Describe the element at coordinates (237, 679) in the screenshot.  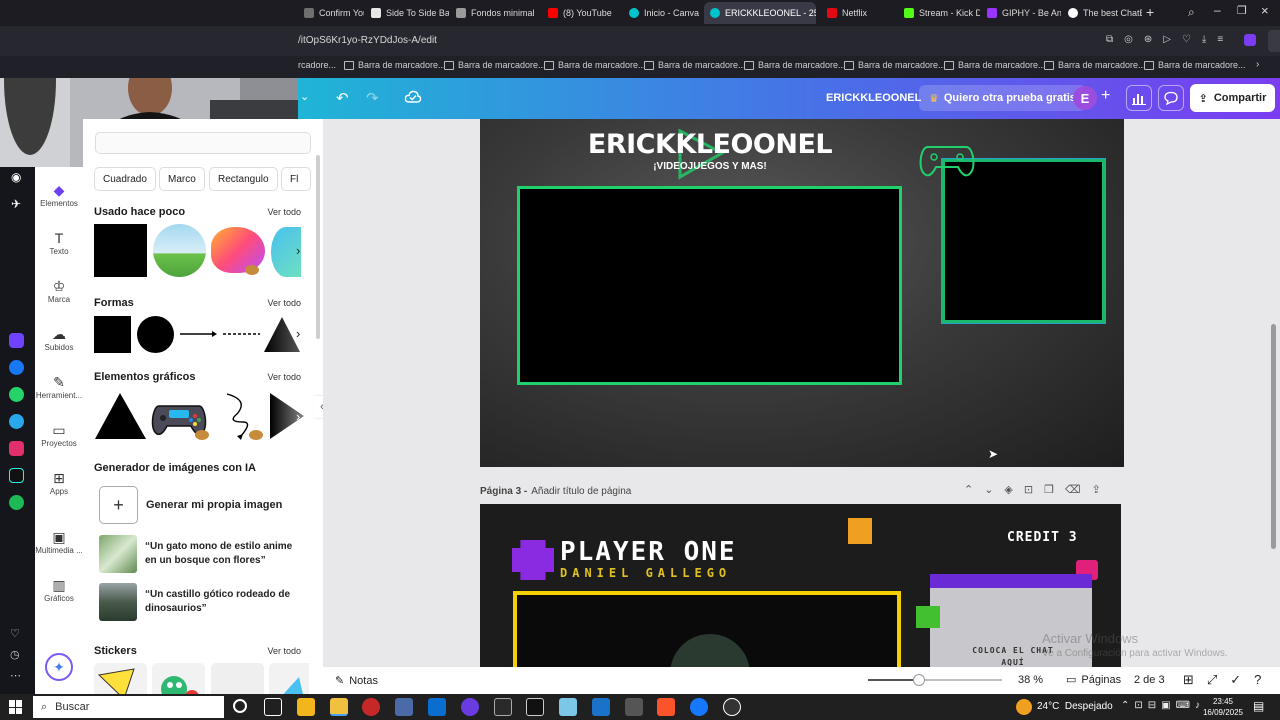
I see `sticker-placeholder` at that location.